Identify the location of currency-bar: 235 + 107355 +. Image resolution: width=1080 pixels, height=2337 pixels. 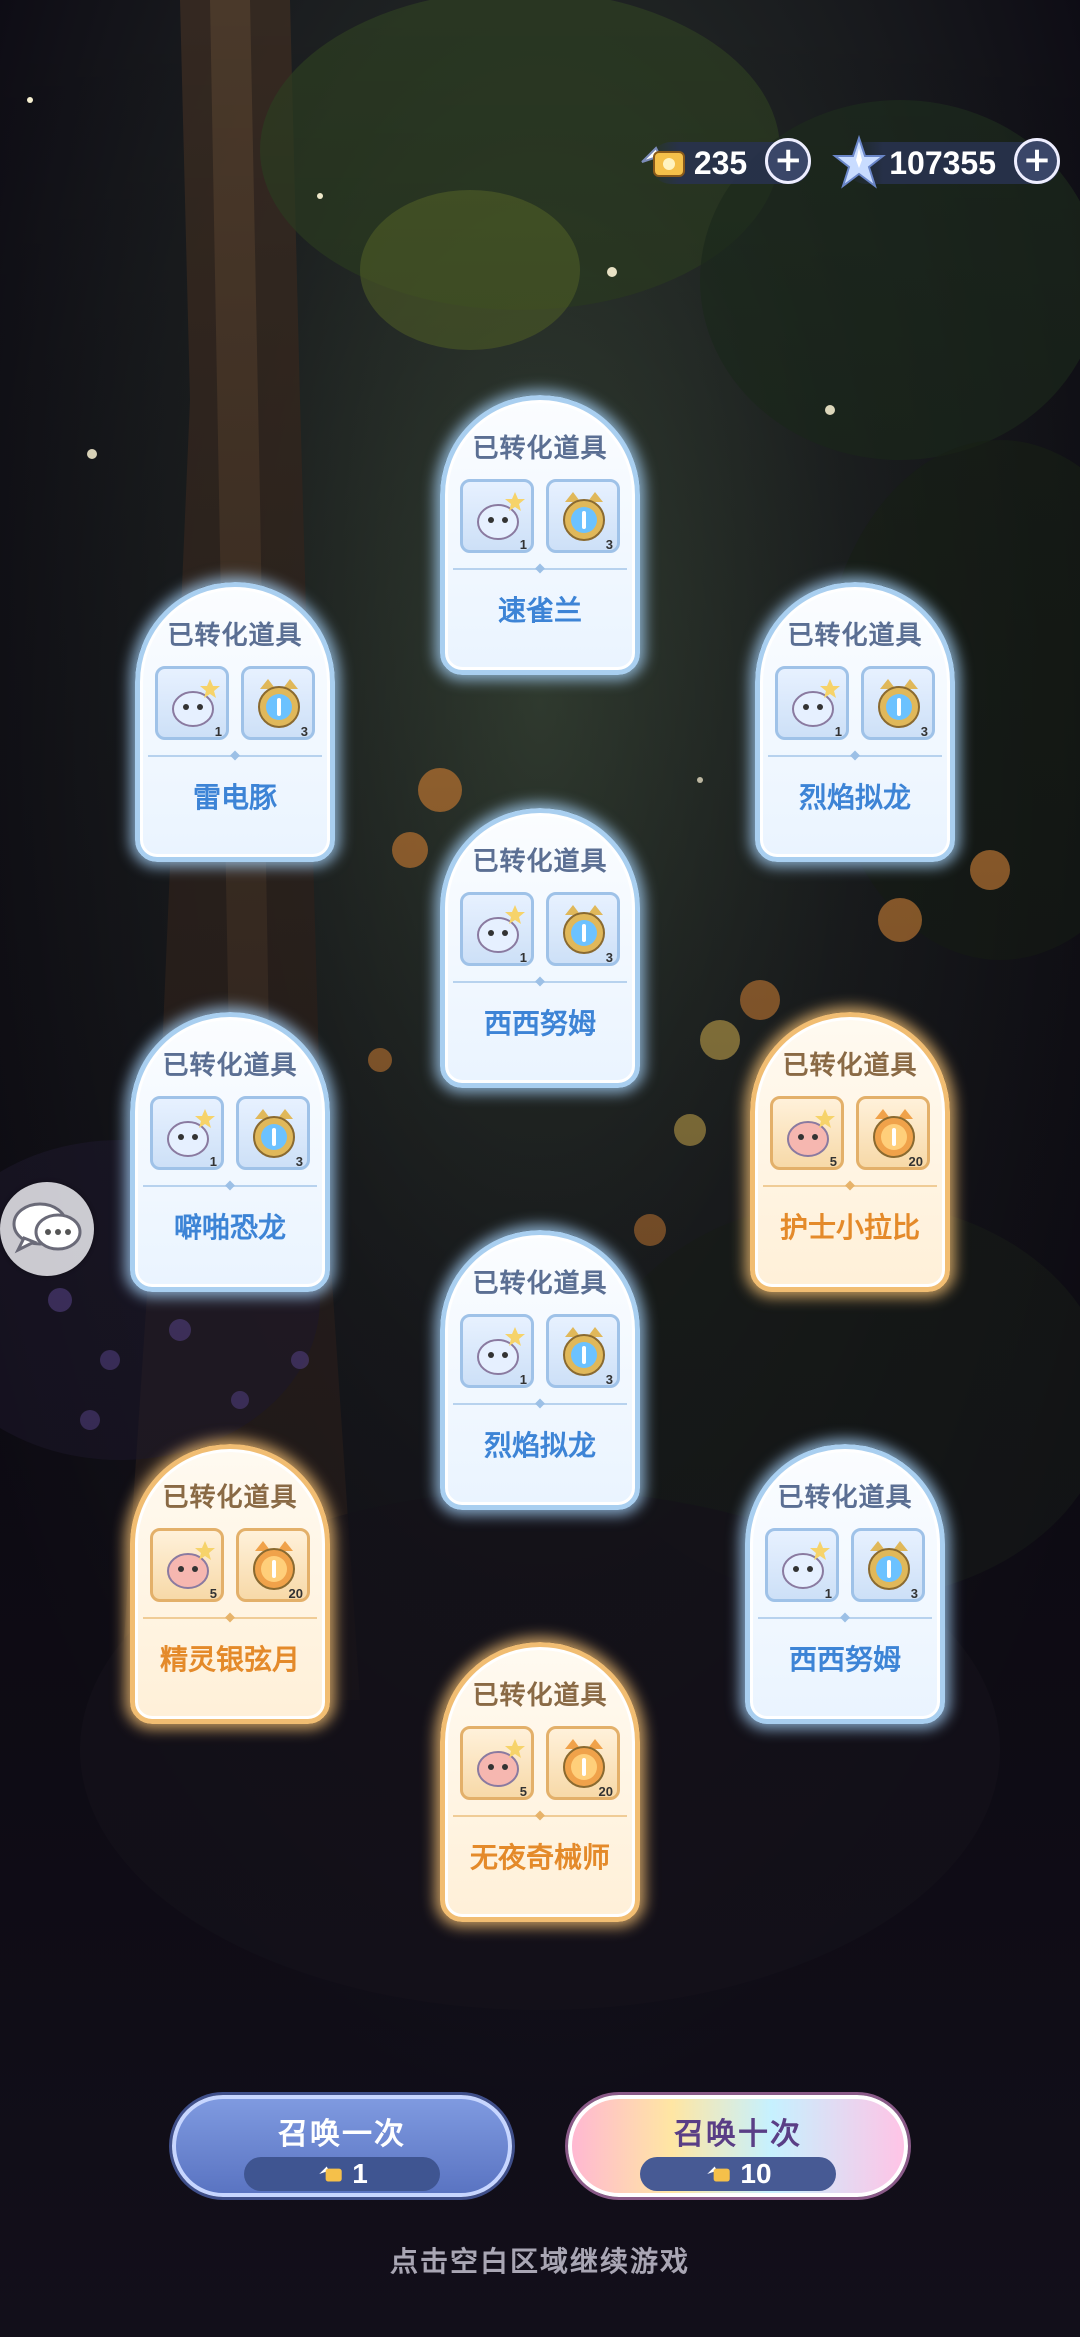
(850, 161).